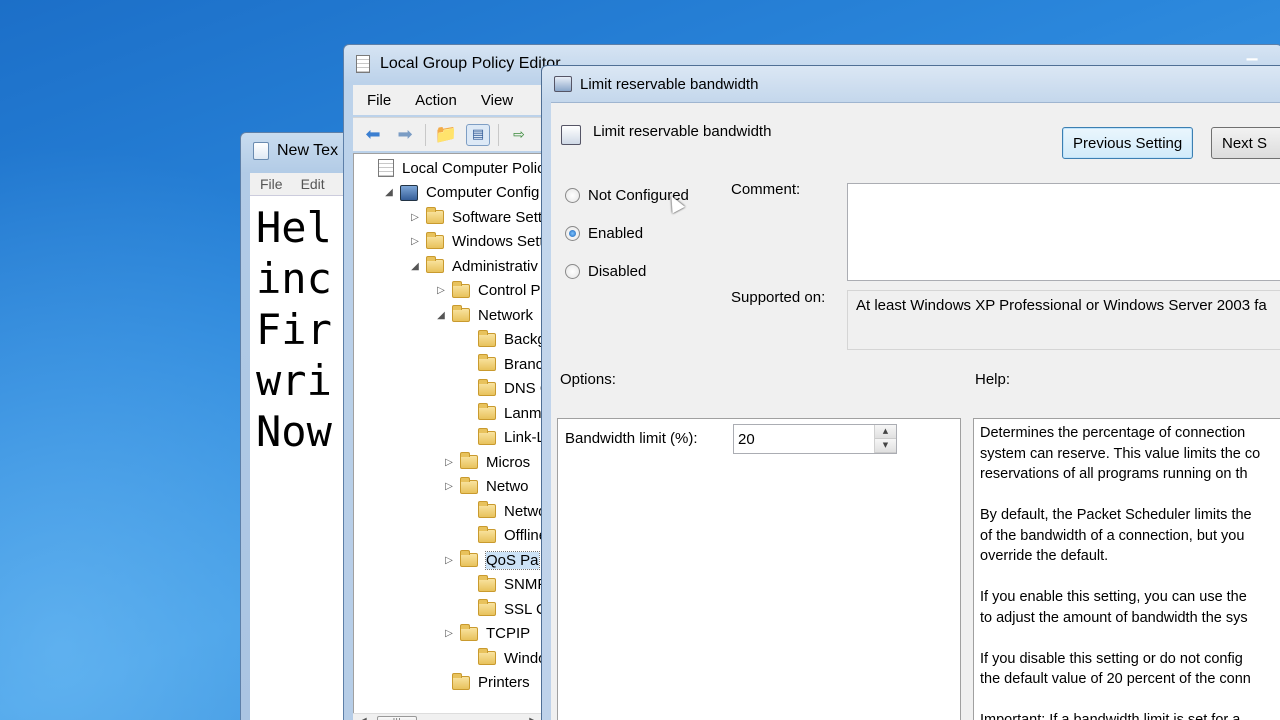 This screenshot has height=720, width=1280. I want to click on tree-node-label: Network, so click(506, 315).